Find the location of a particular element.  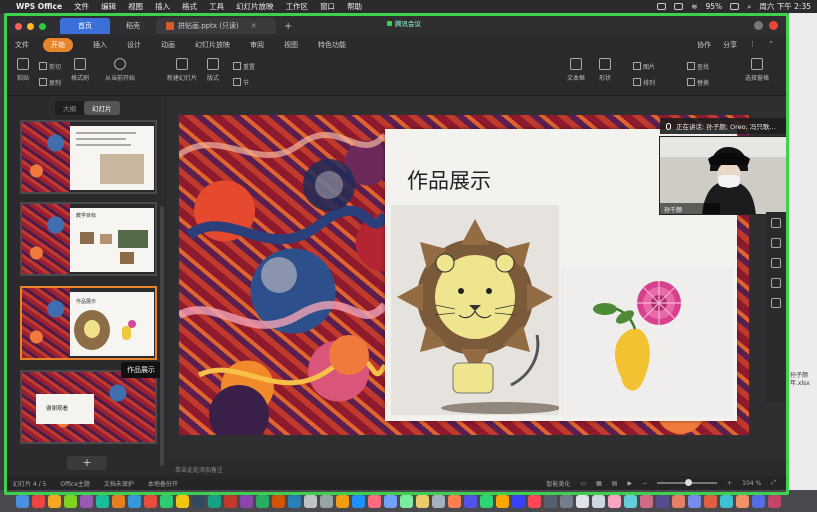

dock-taobao-icon is located at coordinates (646, 501).